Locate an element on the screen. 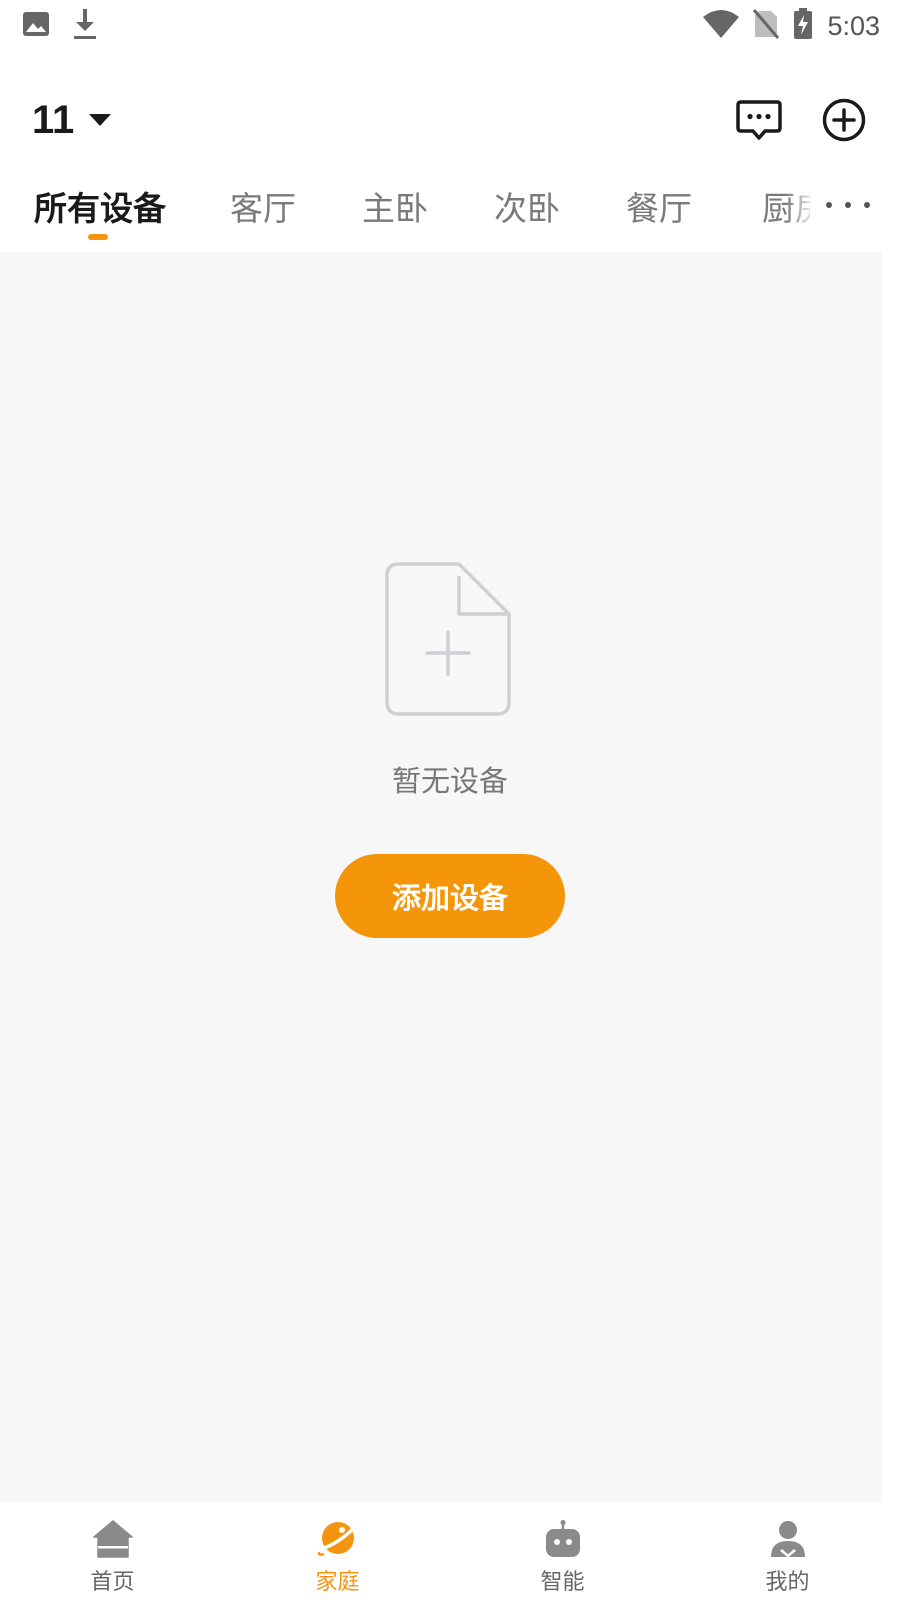 The image size is (900, 1600). nav-label-mine: 我的 is located at coordinates (787, 1582).